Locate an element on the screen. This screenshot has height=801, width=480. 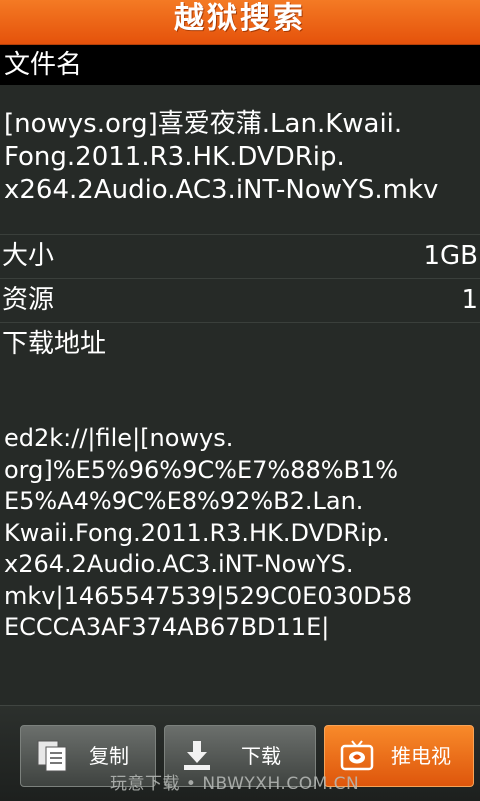
size-label: 大小 is located at coordinates (28, 256).